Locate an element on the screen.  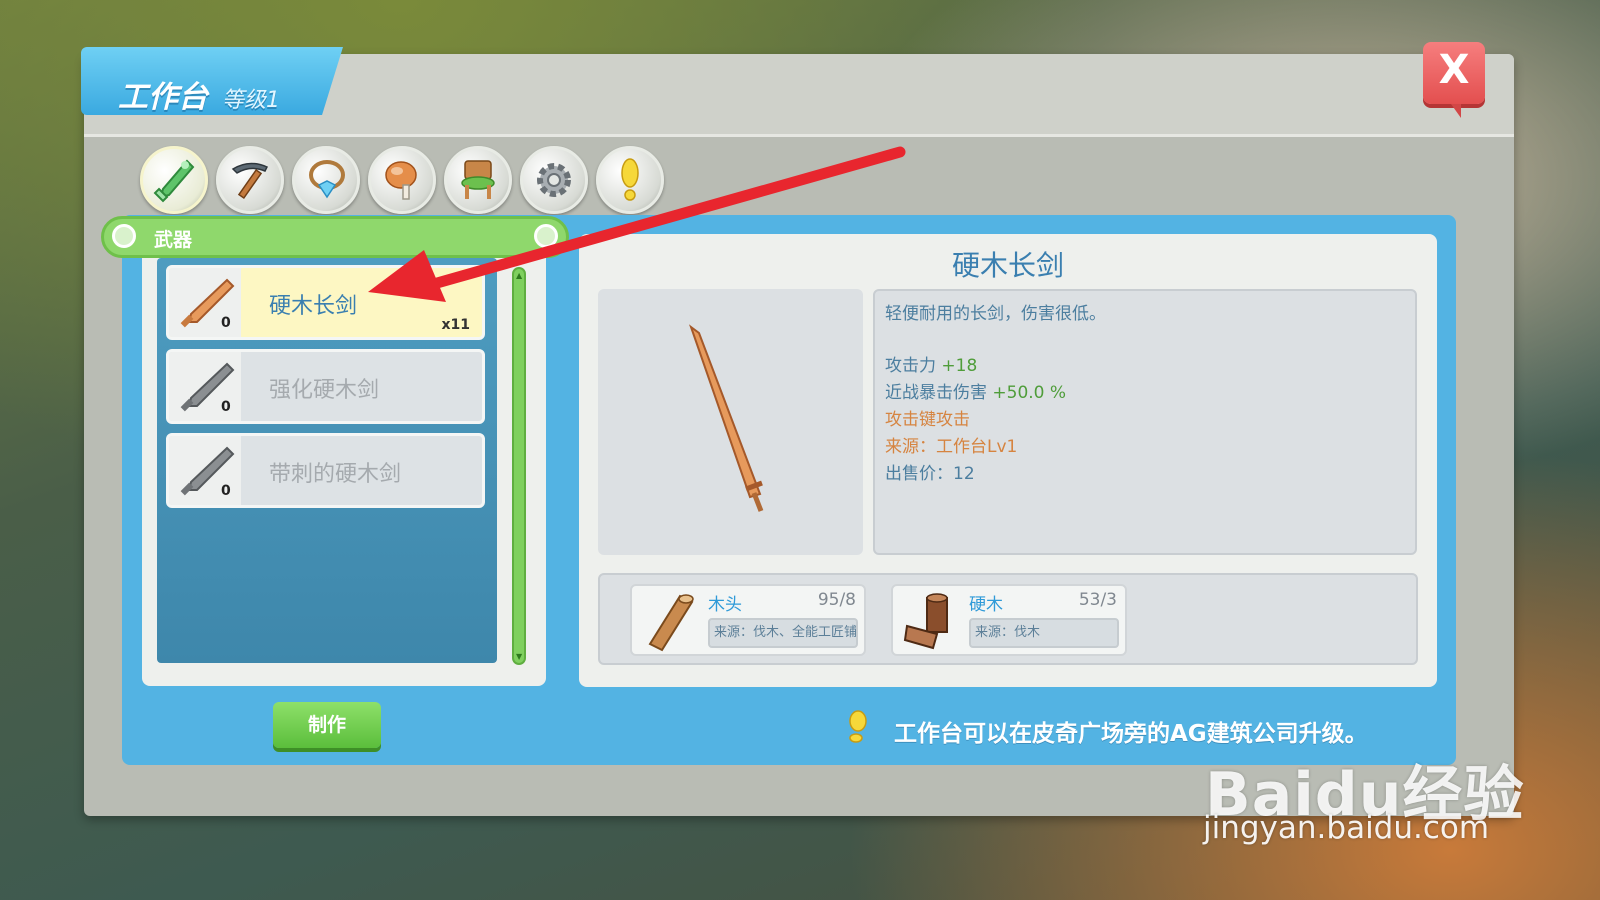
material-item: 硬木 53/3 来源：伐木 is located at coordinates (1009, 620).